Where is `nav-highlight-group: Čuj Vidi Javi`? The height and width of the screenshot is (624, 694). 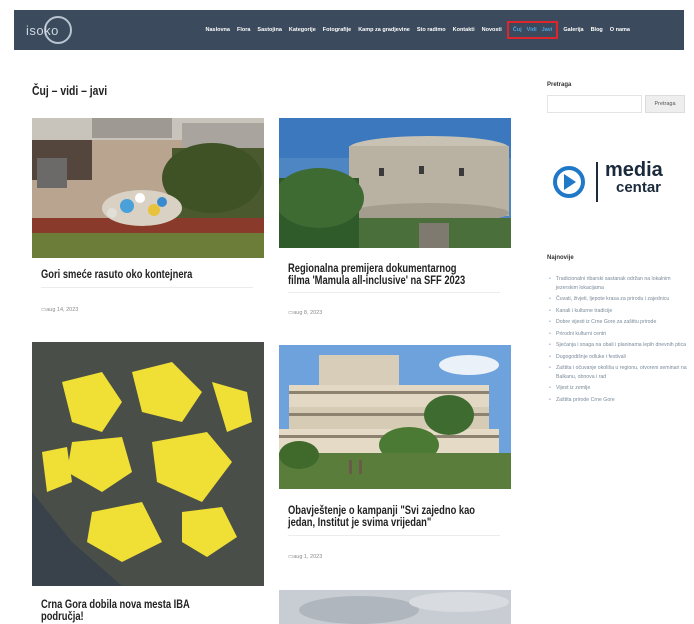
nav-highlight-group: Čuj Vidi Javi is located at coordinates (532, 30).